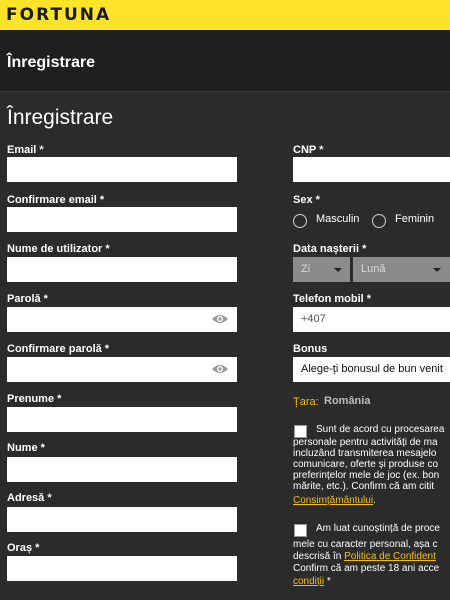 The width and height of the screenshot is (450, 600). Describe the element at coordinates (51, 62) in the screenshot. I see `header-title: Înregistrare` at that location.